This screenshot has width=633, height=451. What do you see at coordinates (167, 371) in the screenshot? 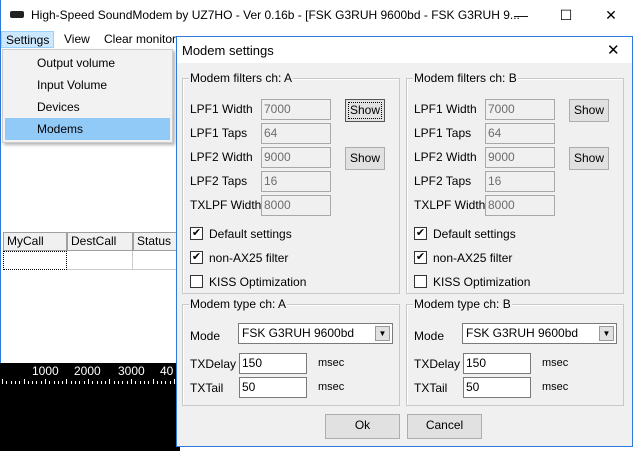
I see `ruler-label: 40` at bounding box center [167, 371].